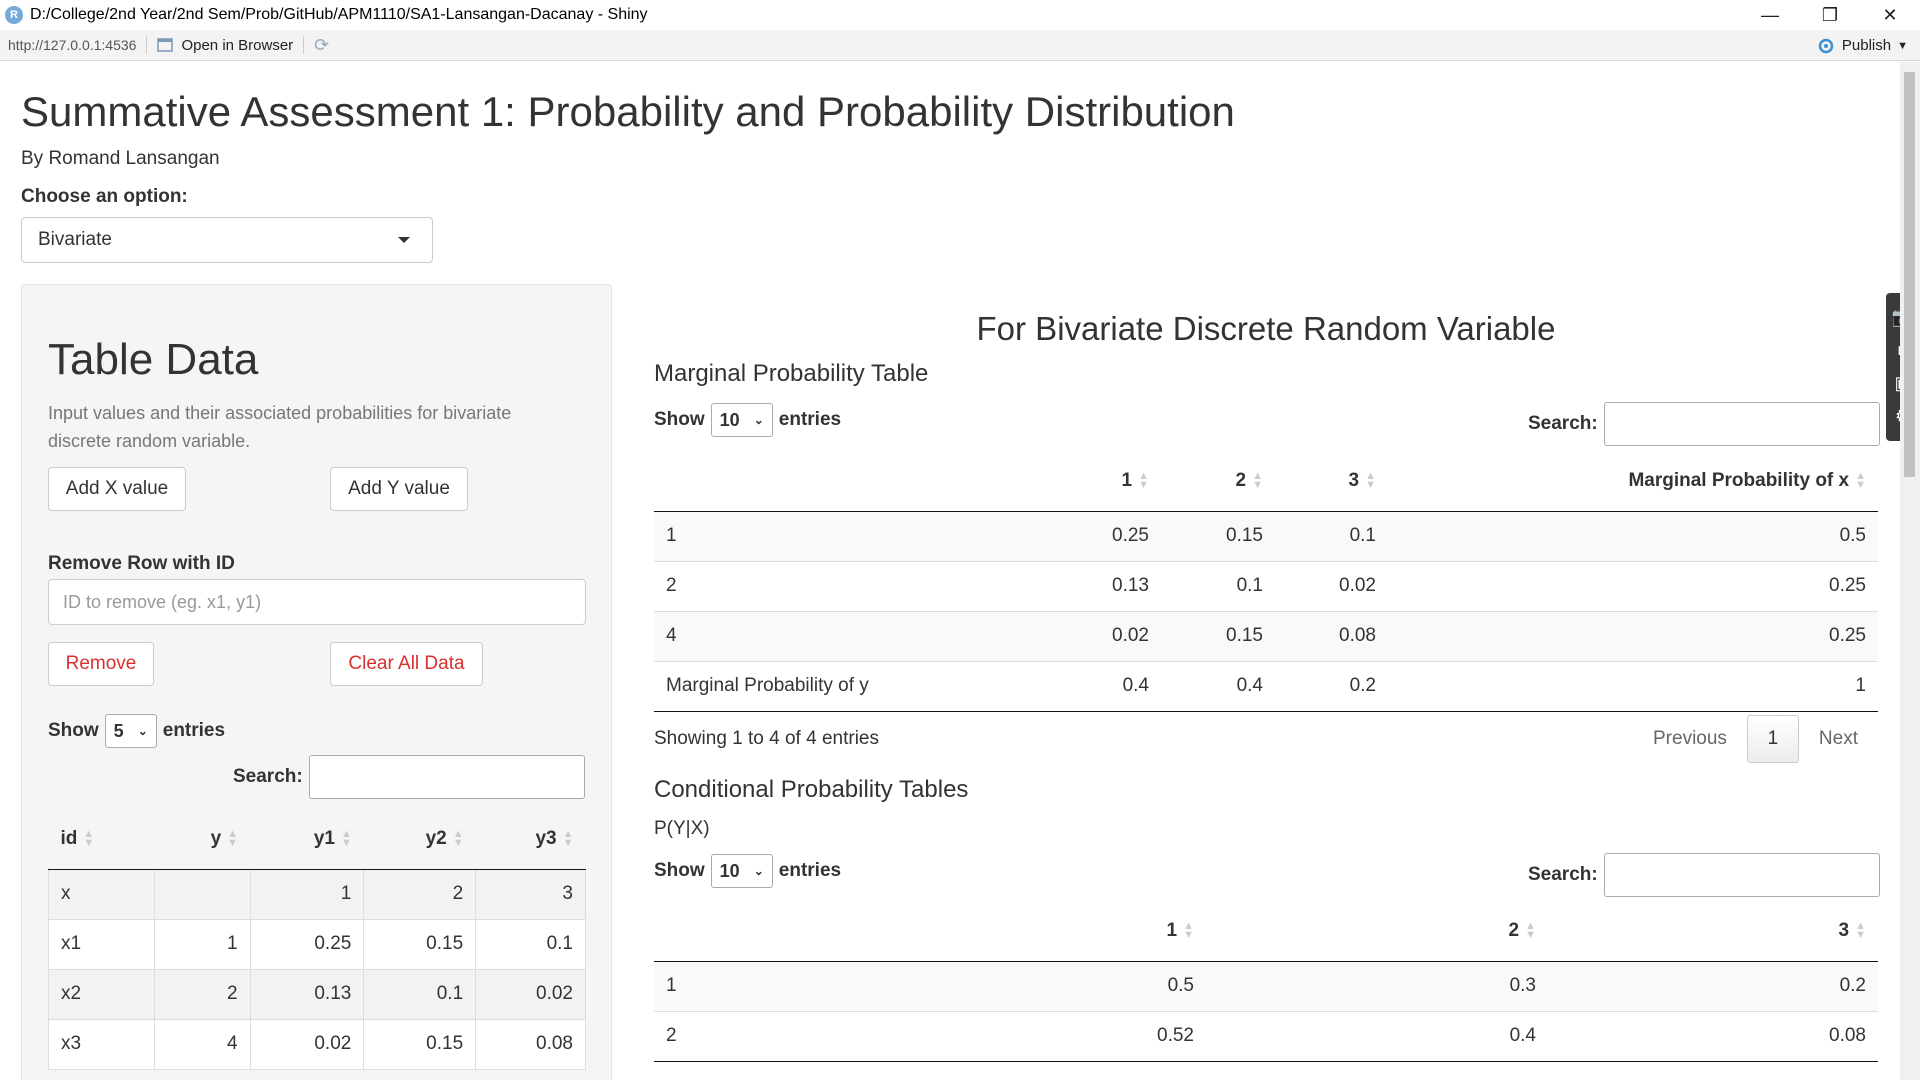 This screenshot has width=1920, height=1080. I want to click on table-row: 2 0.52 0.4 0.08, so click(1266, 1036).